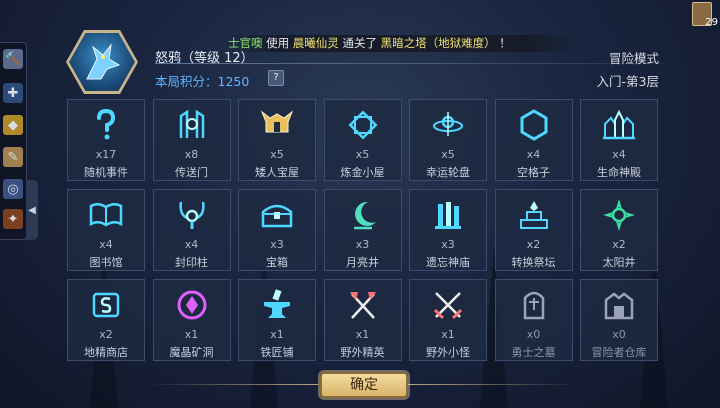  Describe the element at coordinates (627, 81) in the screenshot. I see `floor-indicator: 入门-第3层` at that location.